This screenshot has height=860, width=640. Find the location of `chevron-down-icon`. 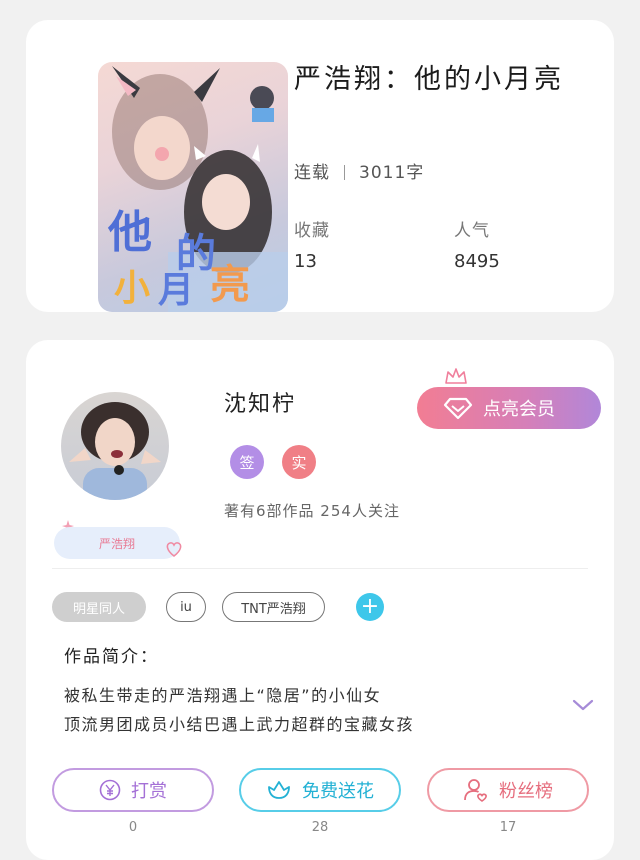

chevron-down-icon is located at coordinates (583, 705).